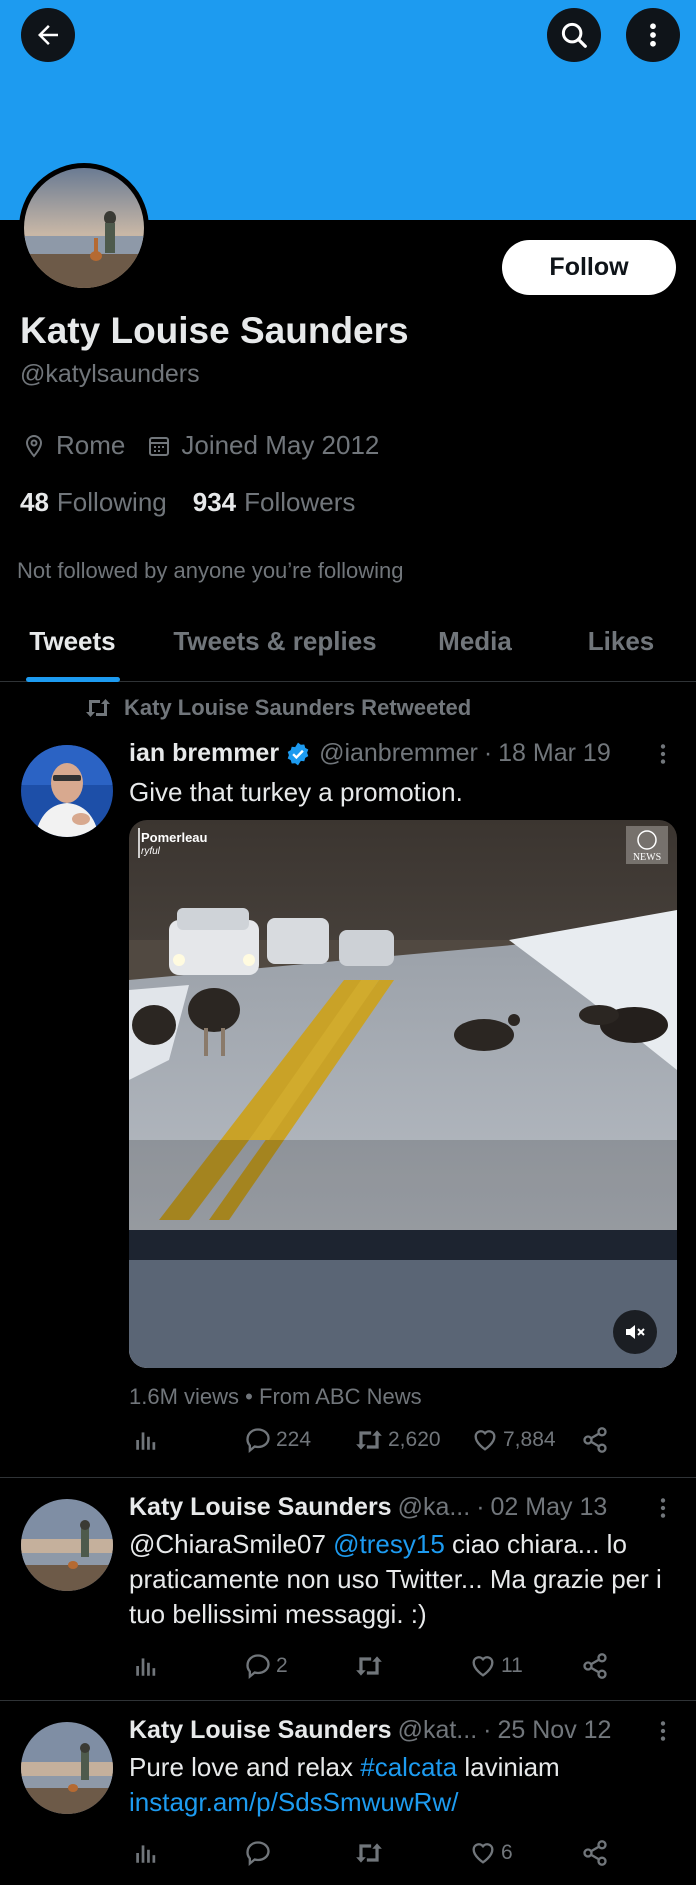 This screenshot has width=696, height=1885. I want to click on following-link: 48 Following, so click(93, 502).